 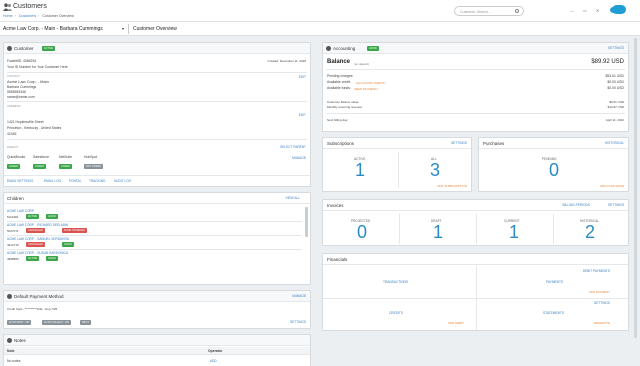 I want to click on auto-collect-badge: AUTO COLLECT - ON, so click(x=57, y=322).